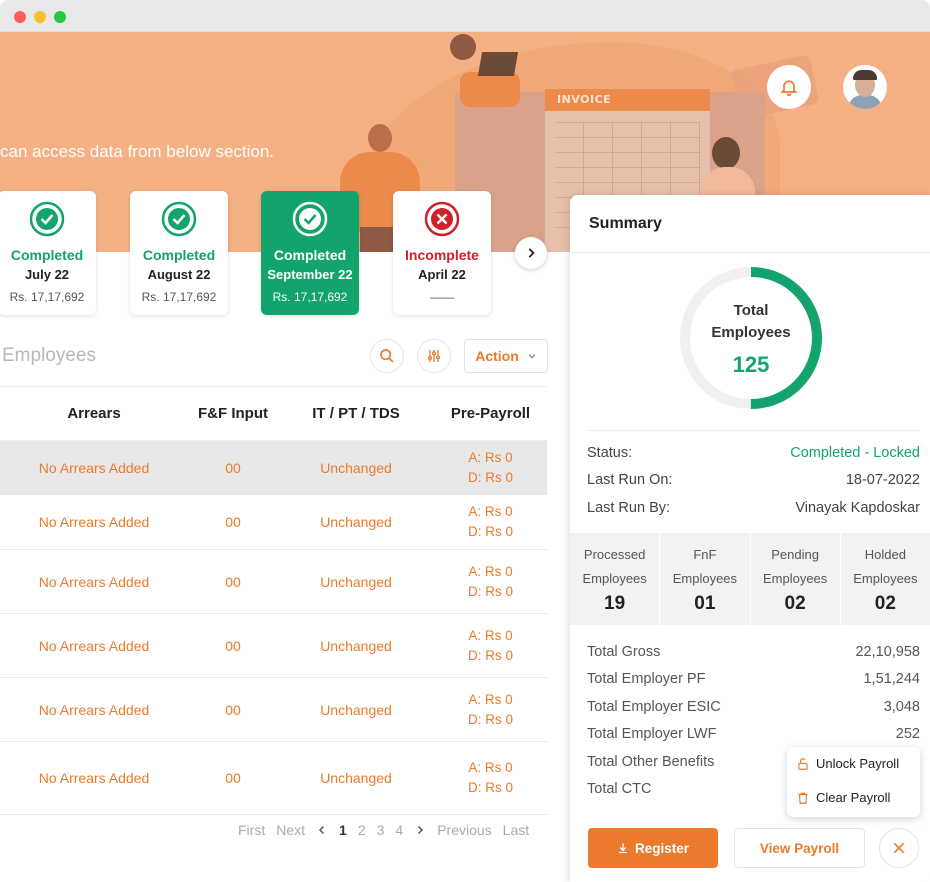 The height and width of the screenshot is (882, 930). What do you see at coordinates (463, 47) in the screenshot?
I see `person-illustration-head` at bounding box center [463, 47].